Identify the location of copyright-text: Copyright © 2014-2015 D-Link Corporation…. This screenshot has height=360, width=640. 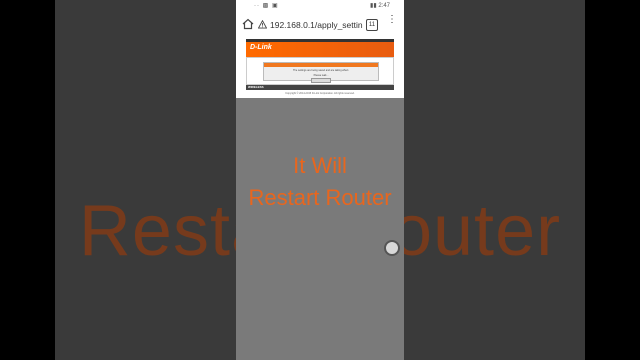
(320, 93).